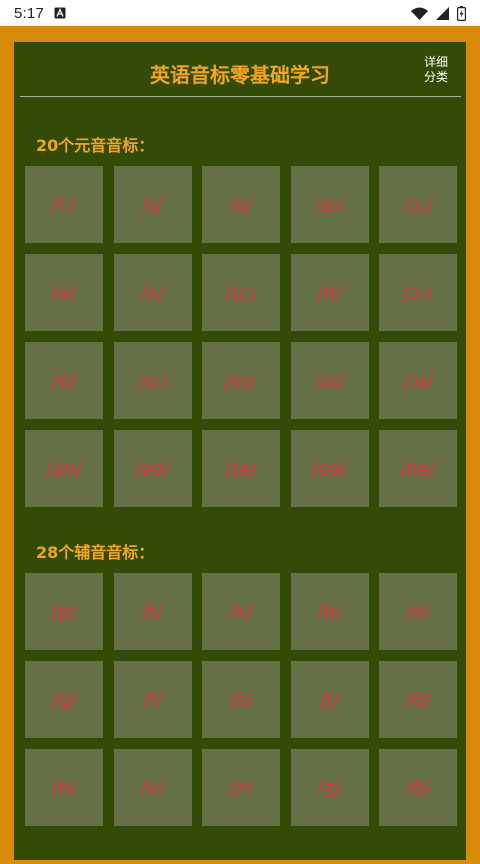  What do you see at coordinates (418, 204) in the screenshot?
I see `vowel-tile: /ɜː/` at bounding box center [418, 204].